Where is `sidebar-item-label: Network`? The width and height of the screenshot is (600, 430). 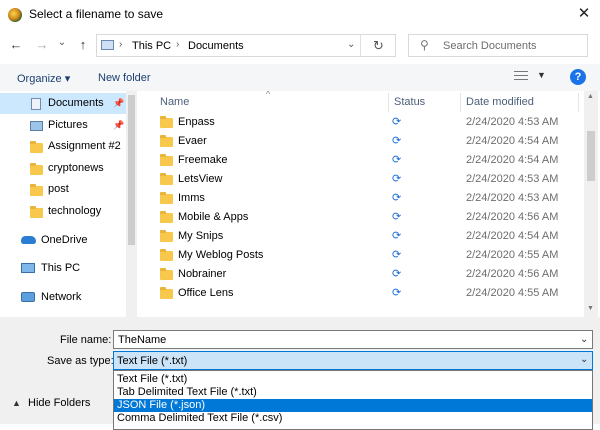
sidebar-item-label: Network is located at coordinates (61, 297).